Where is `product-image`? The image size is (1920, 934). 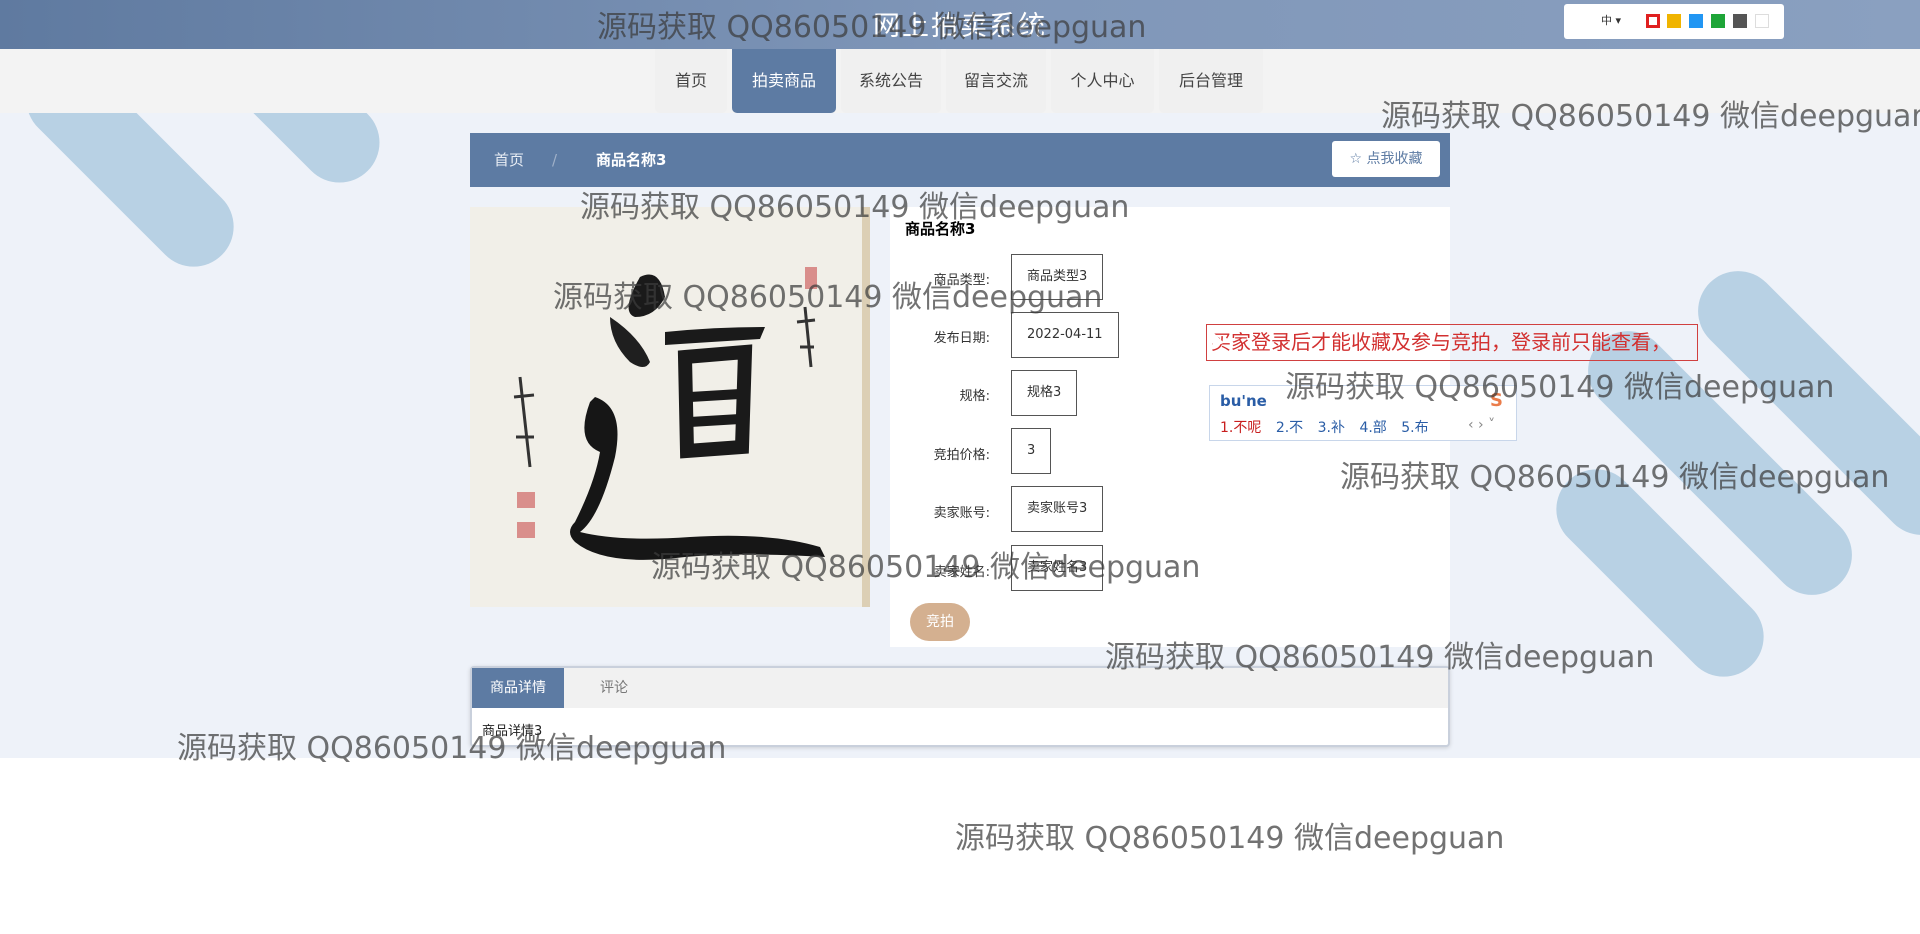
product-image is located at coordinates (670, 407).